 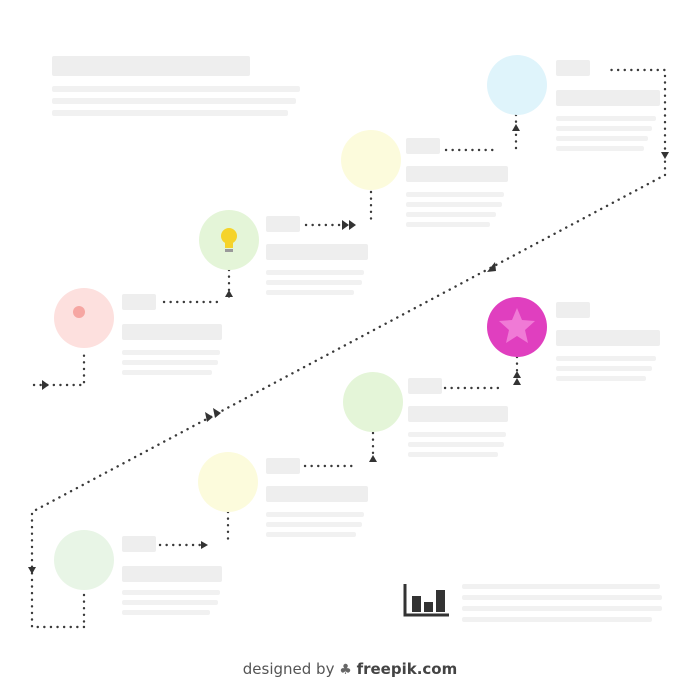 What do you see at coordinates (288, 669) in the screenshot?
I see `footer-designed-by: designed by` at bounding box center [288, 669].